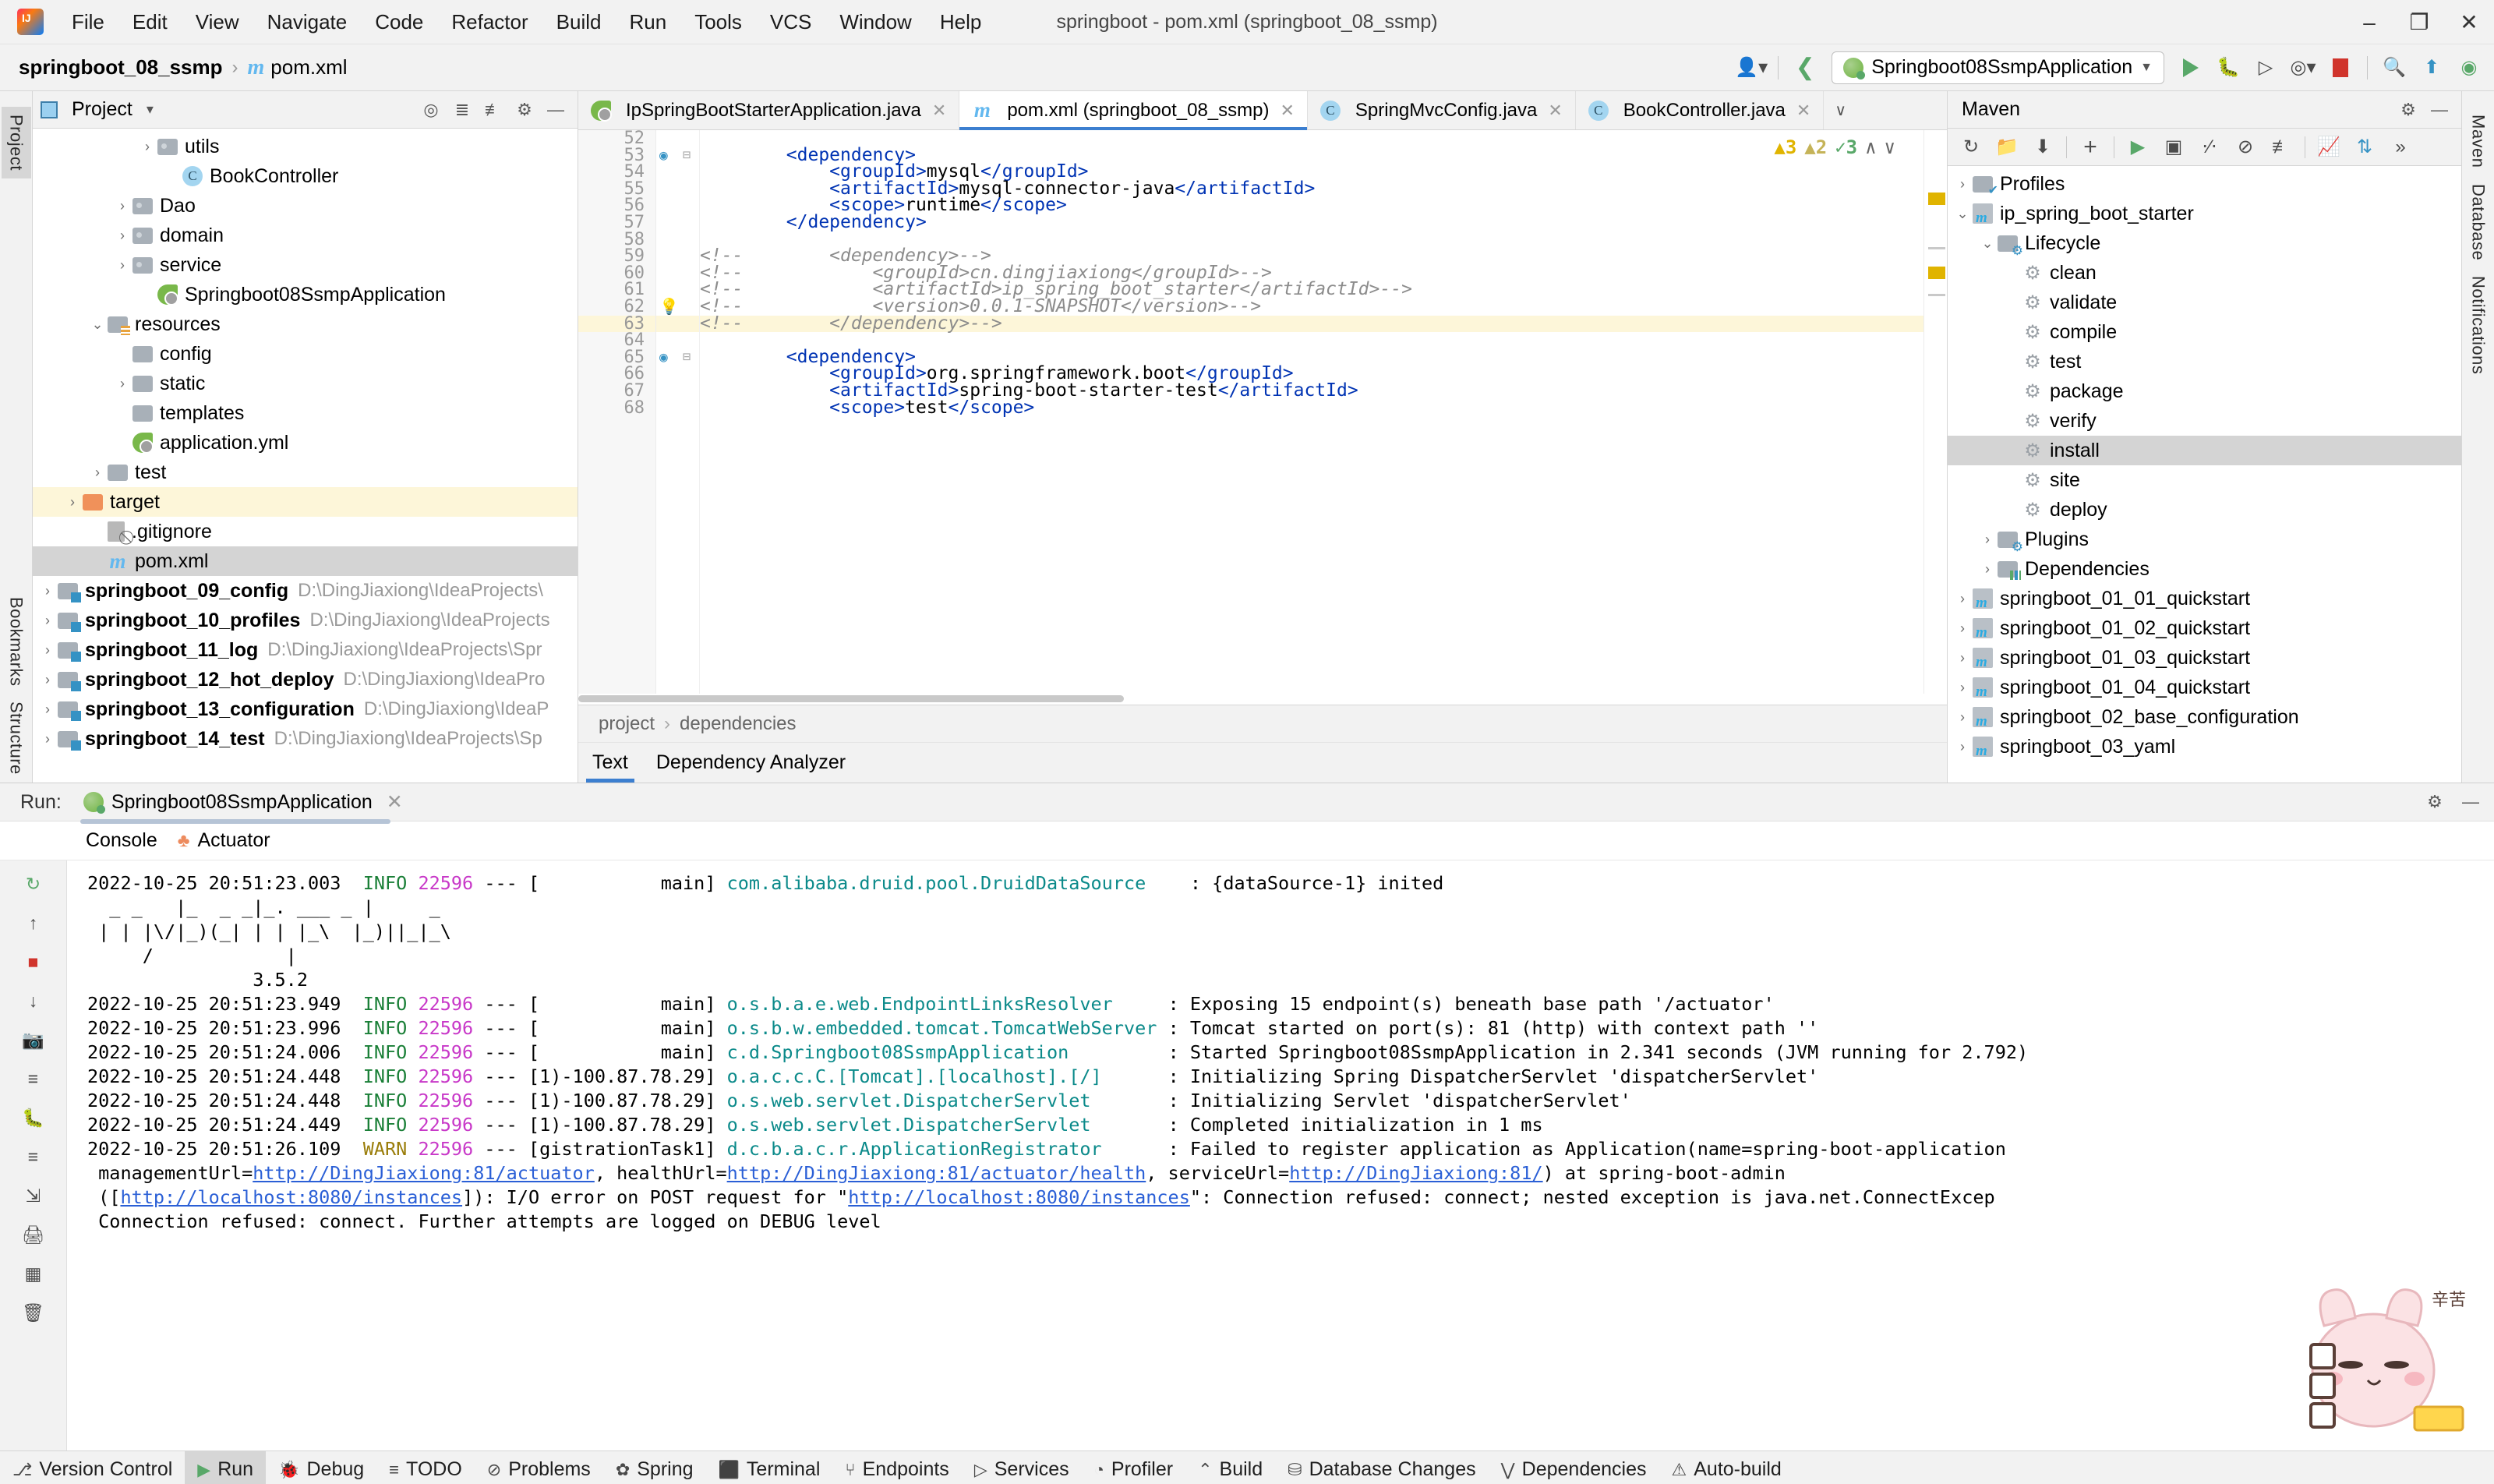 Image resolution: width=2494 pixels, height=1484 pixels. What do you see at coordinates (1935, 412) in the screenshot?
I see `error-stripe-scrollbar` at bounding box center [1935, 412].